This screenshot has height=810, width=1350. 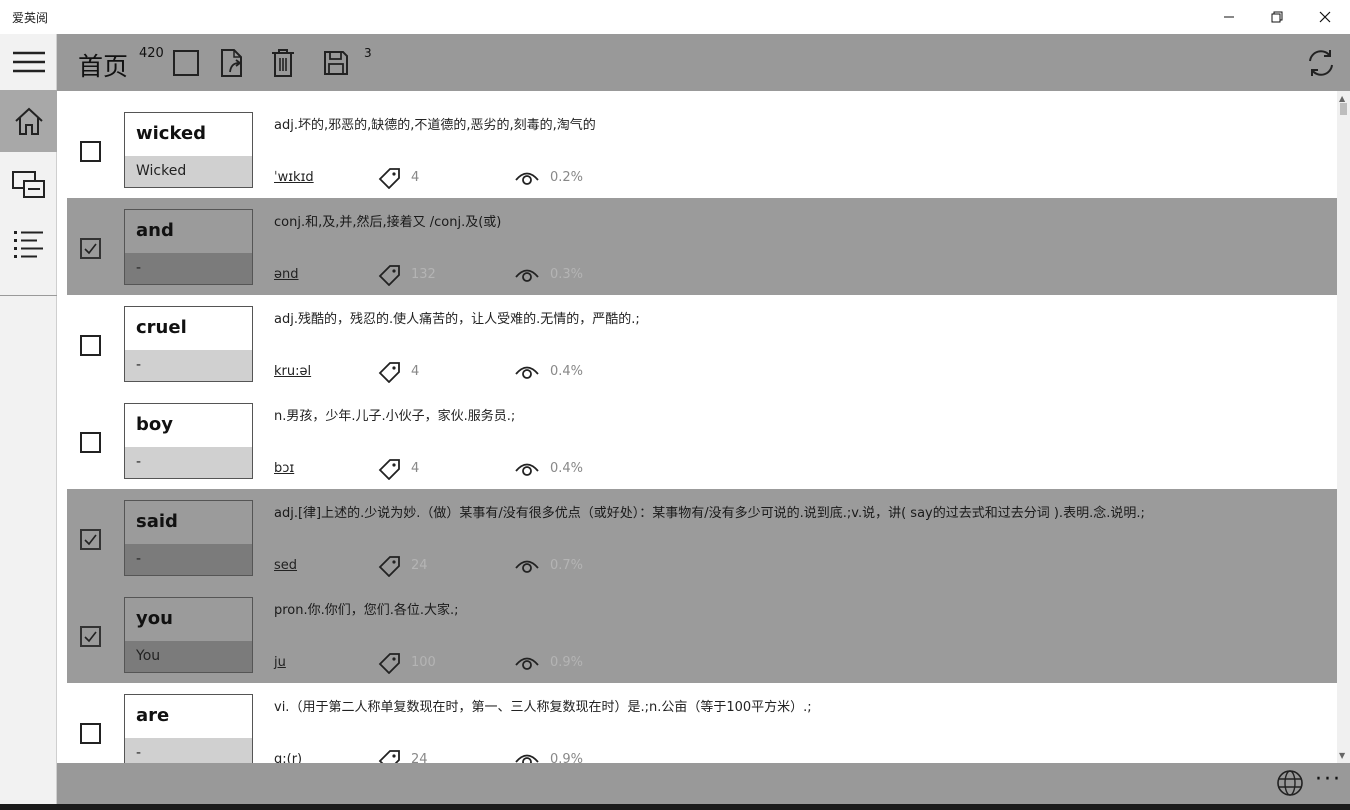 I want to click on tag-count: 24, so click(x=419, y=565).